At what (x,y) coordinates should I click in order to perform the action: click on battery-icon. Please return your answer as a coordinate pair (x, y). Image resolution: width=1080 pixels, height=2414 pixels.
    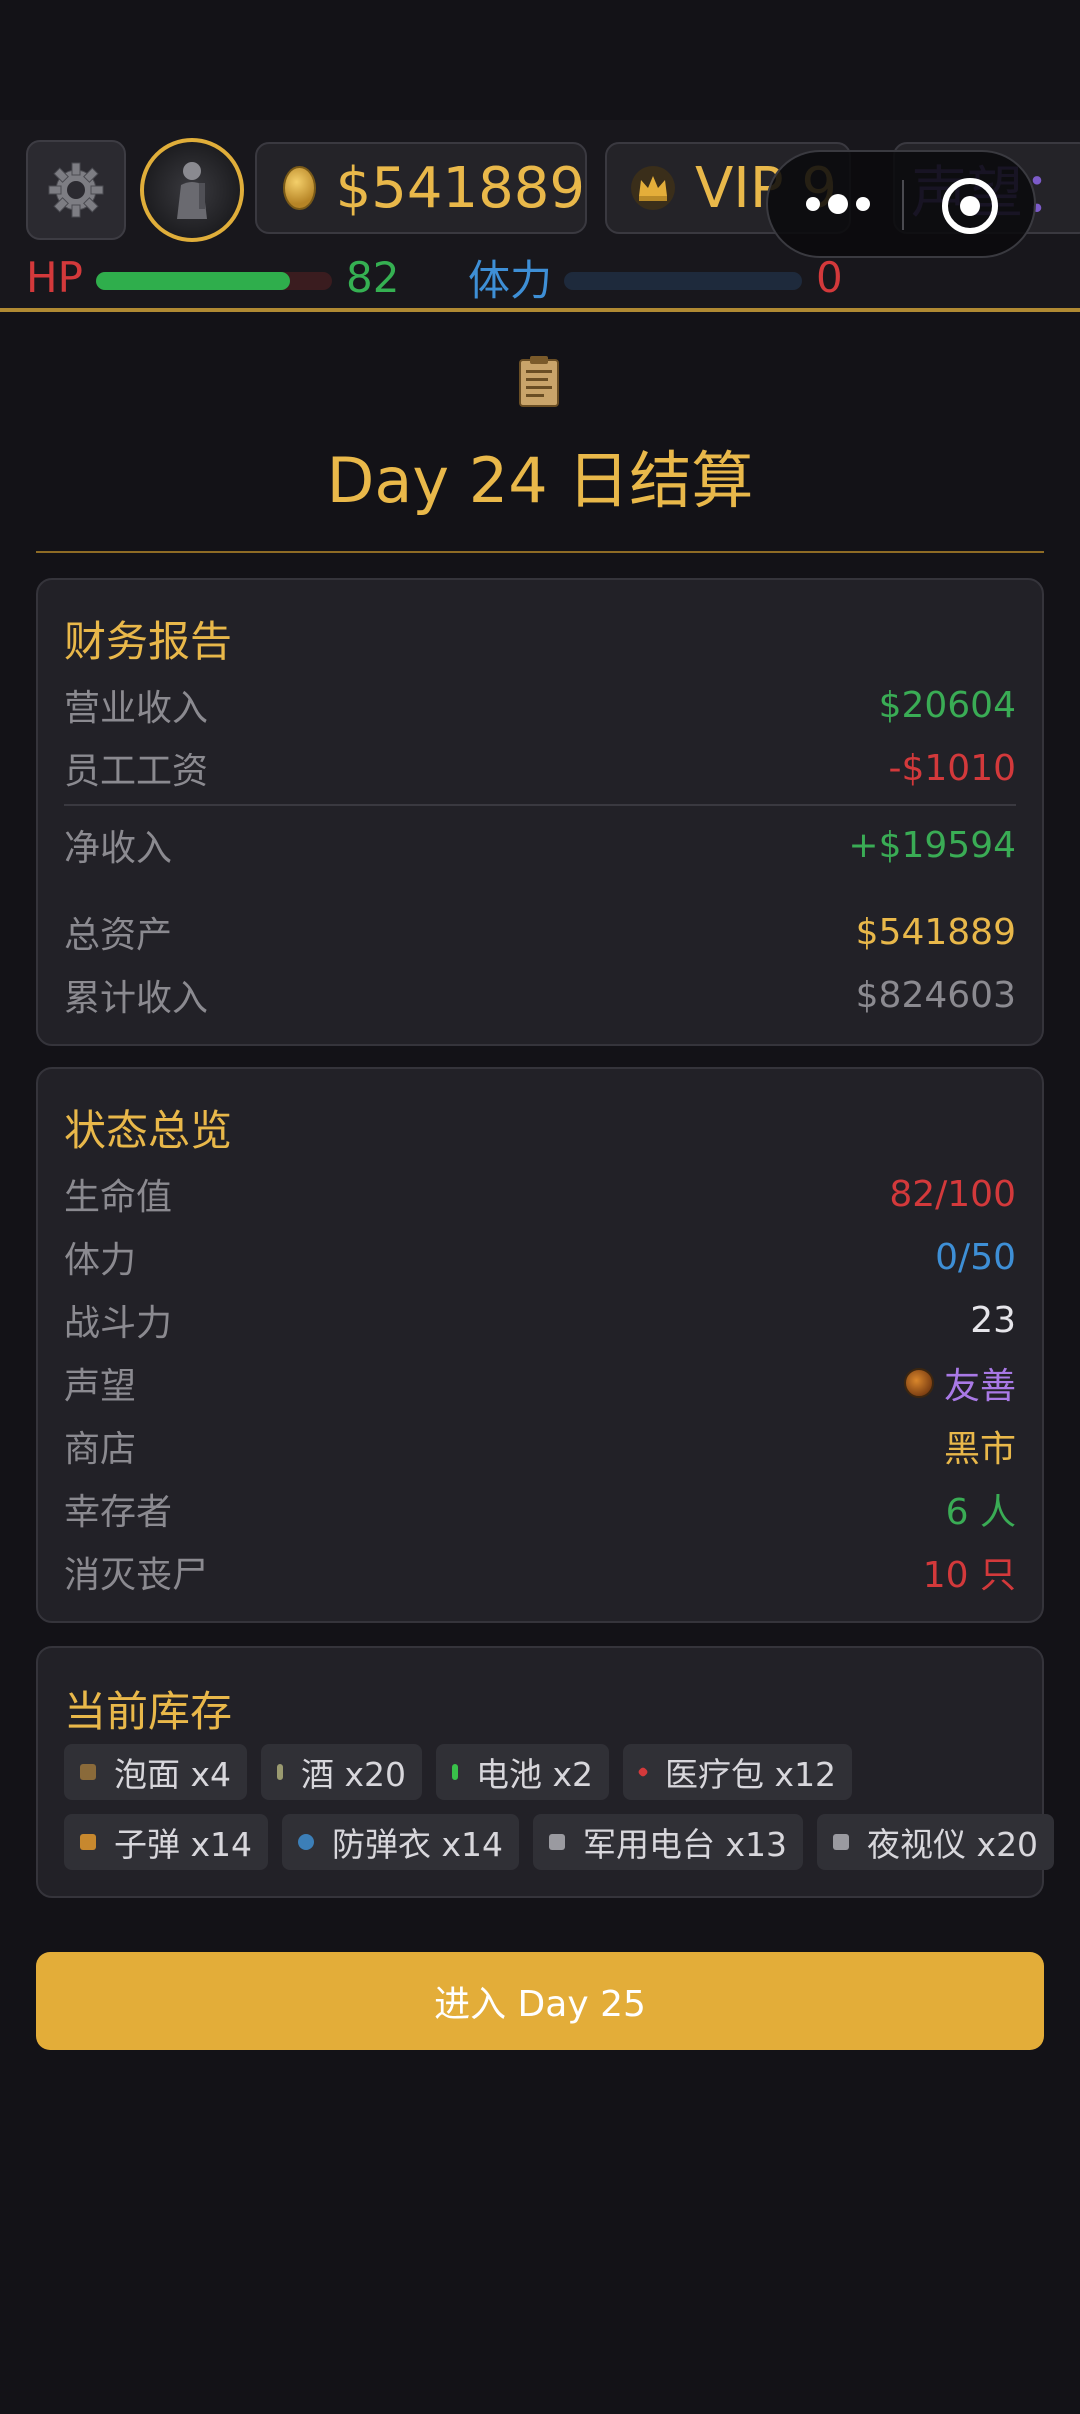
    Looking at the image, I should click on (455, 1772).